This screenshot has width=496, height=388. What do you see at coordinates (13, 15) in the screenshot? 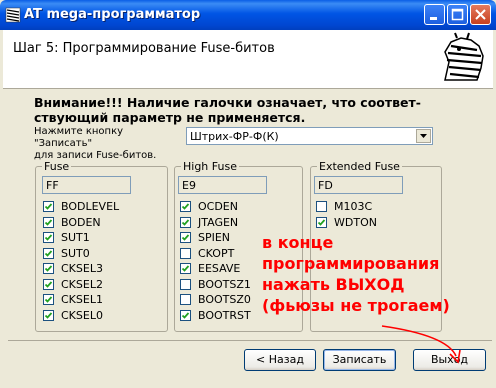
I see `app-icon` at bounding box center [13, 15].